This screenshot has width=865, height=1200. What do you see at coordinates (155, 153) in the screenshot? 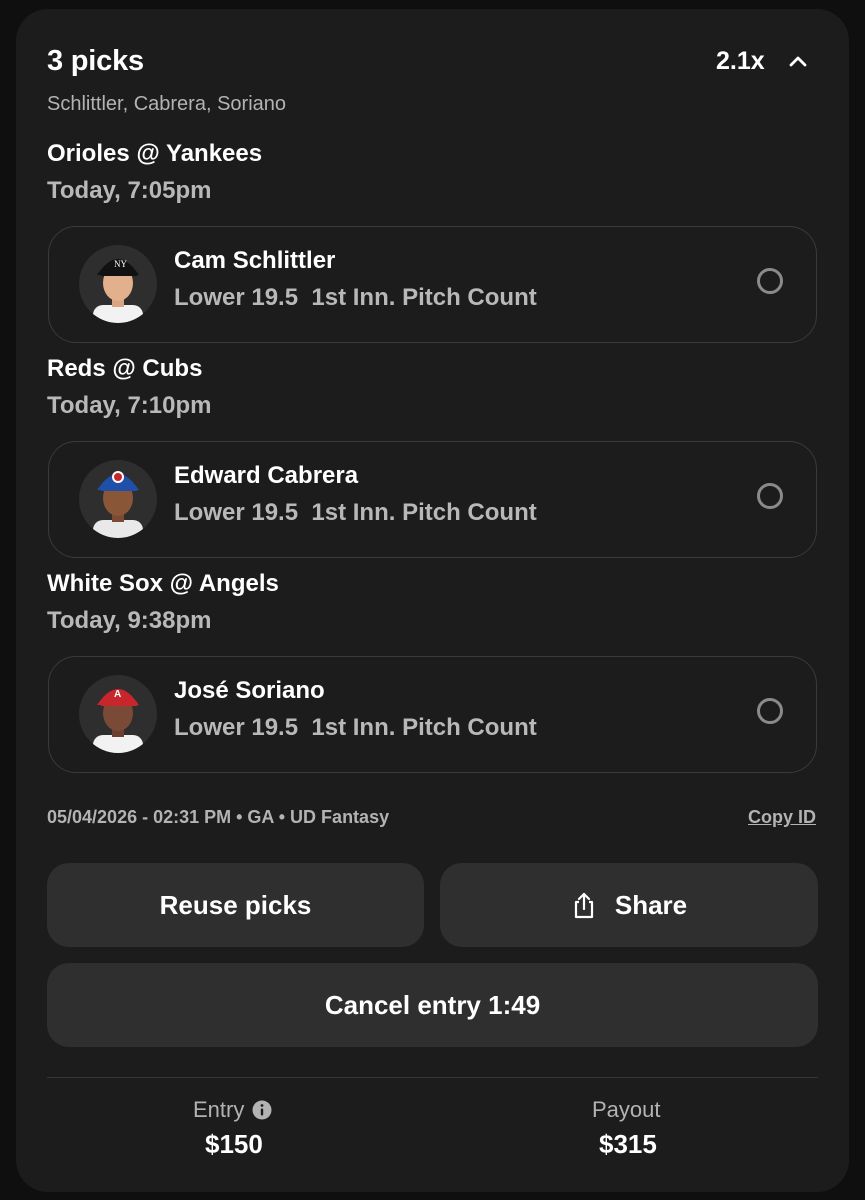
I see `game-matchup: Orioles @ Yankees` at bounding box center [155, 153].